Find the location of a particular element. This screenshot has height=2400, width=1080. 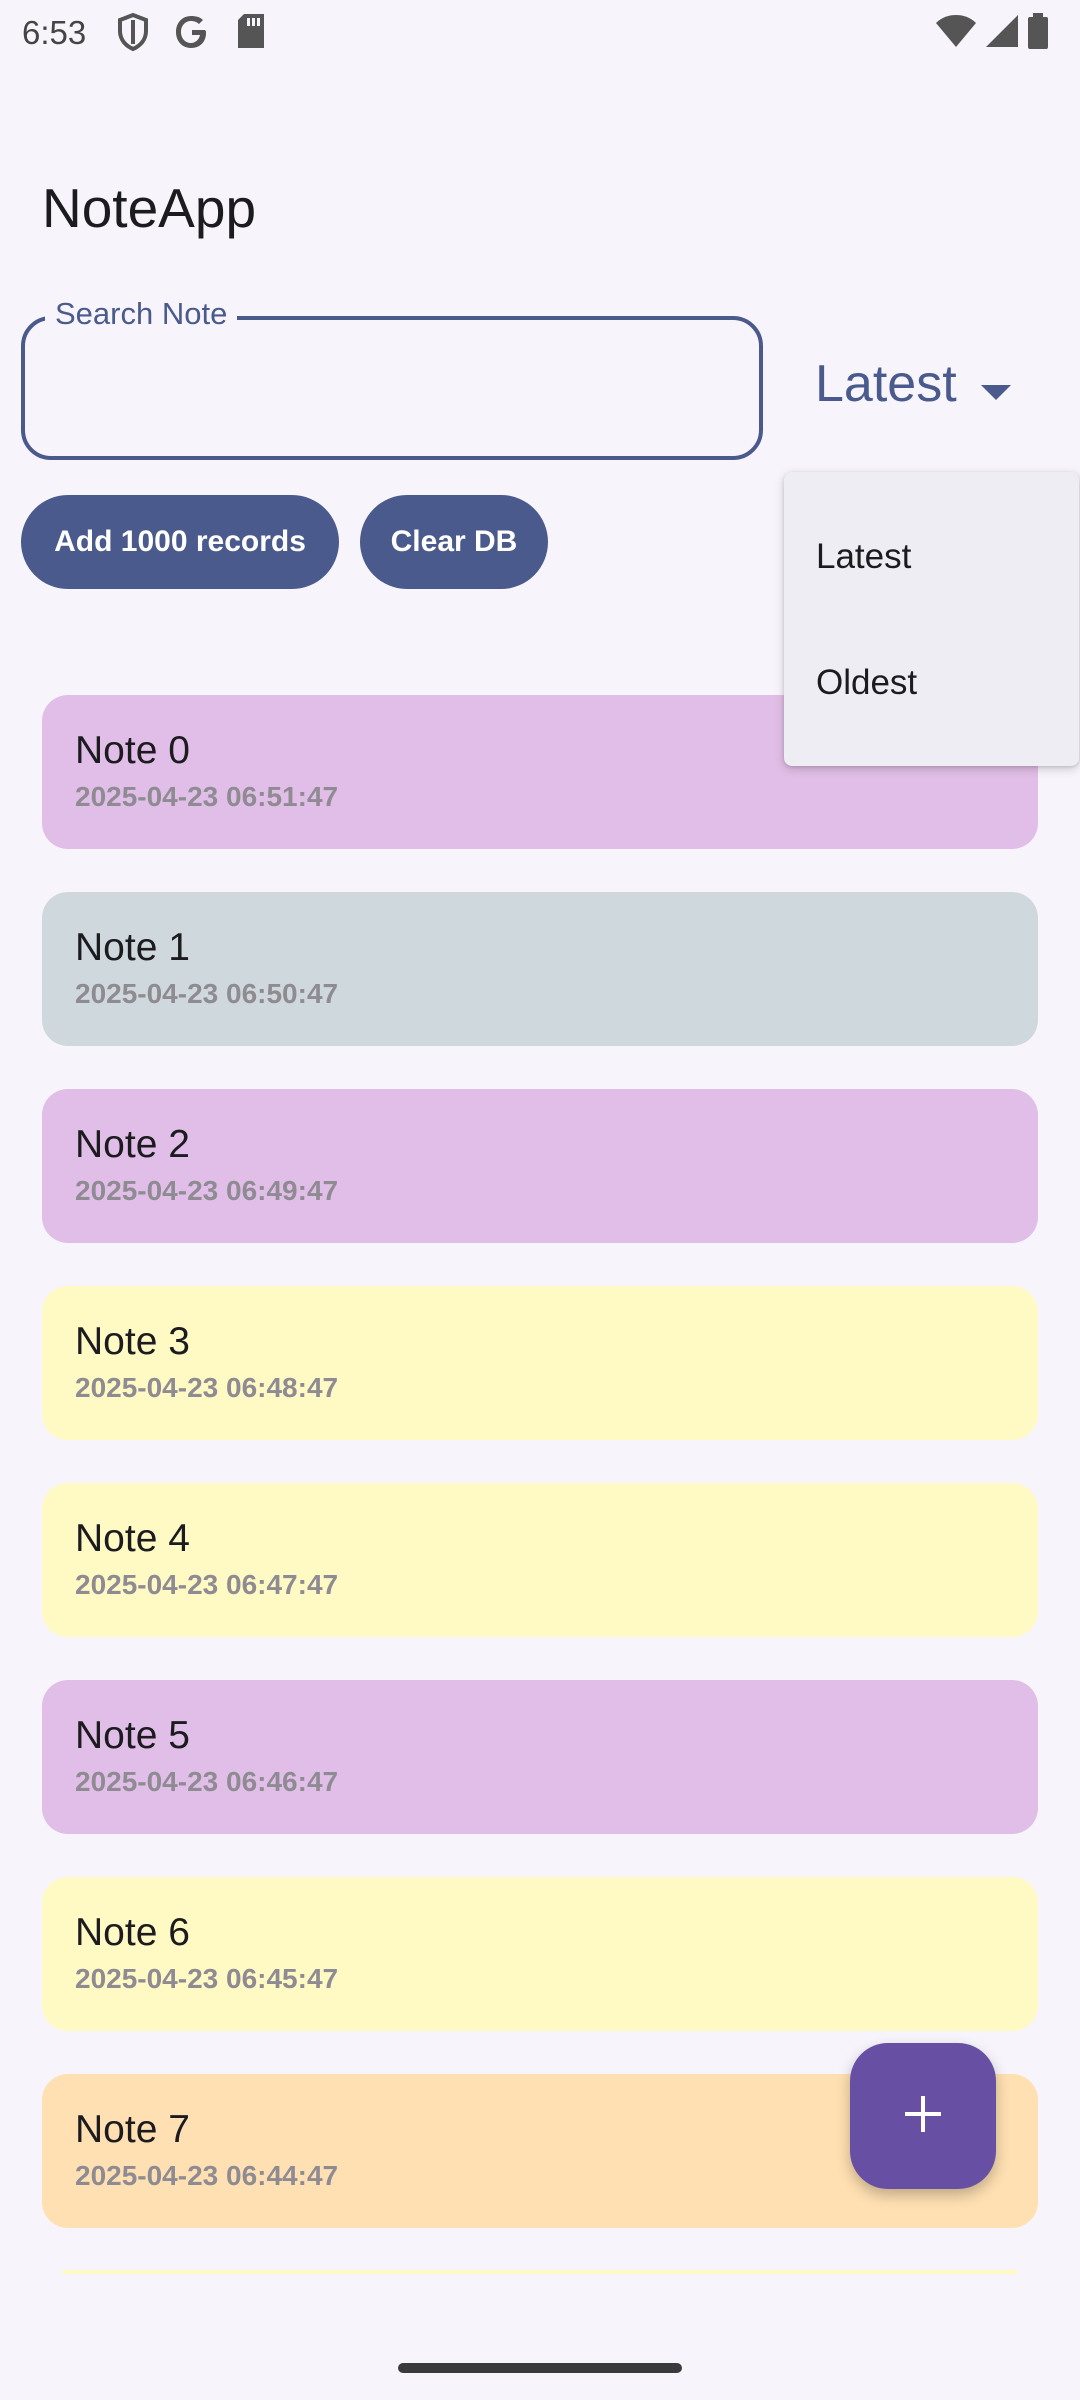

battery-icon is located at coordinates (1038, 33).